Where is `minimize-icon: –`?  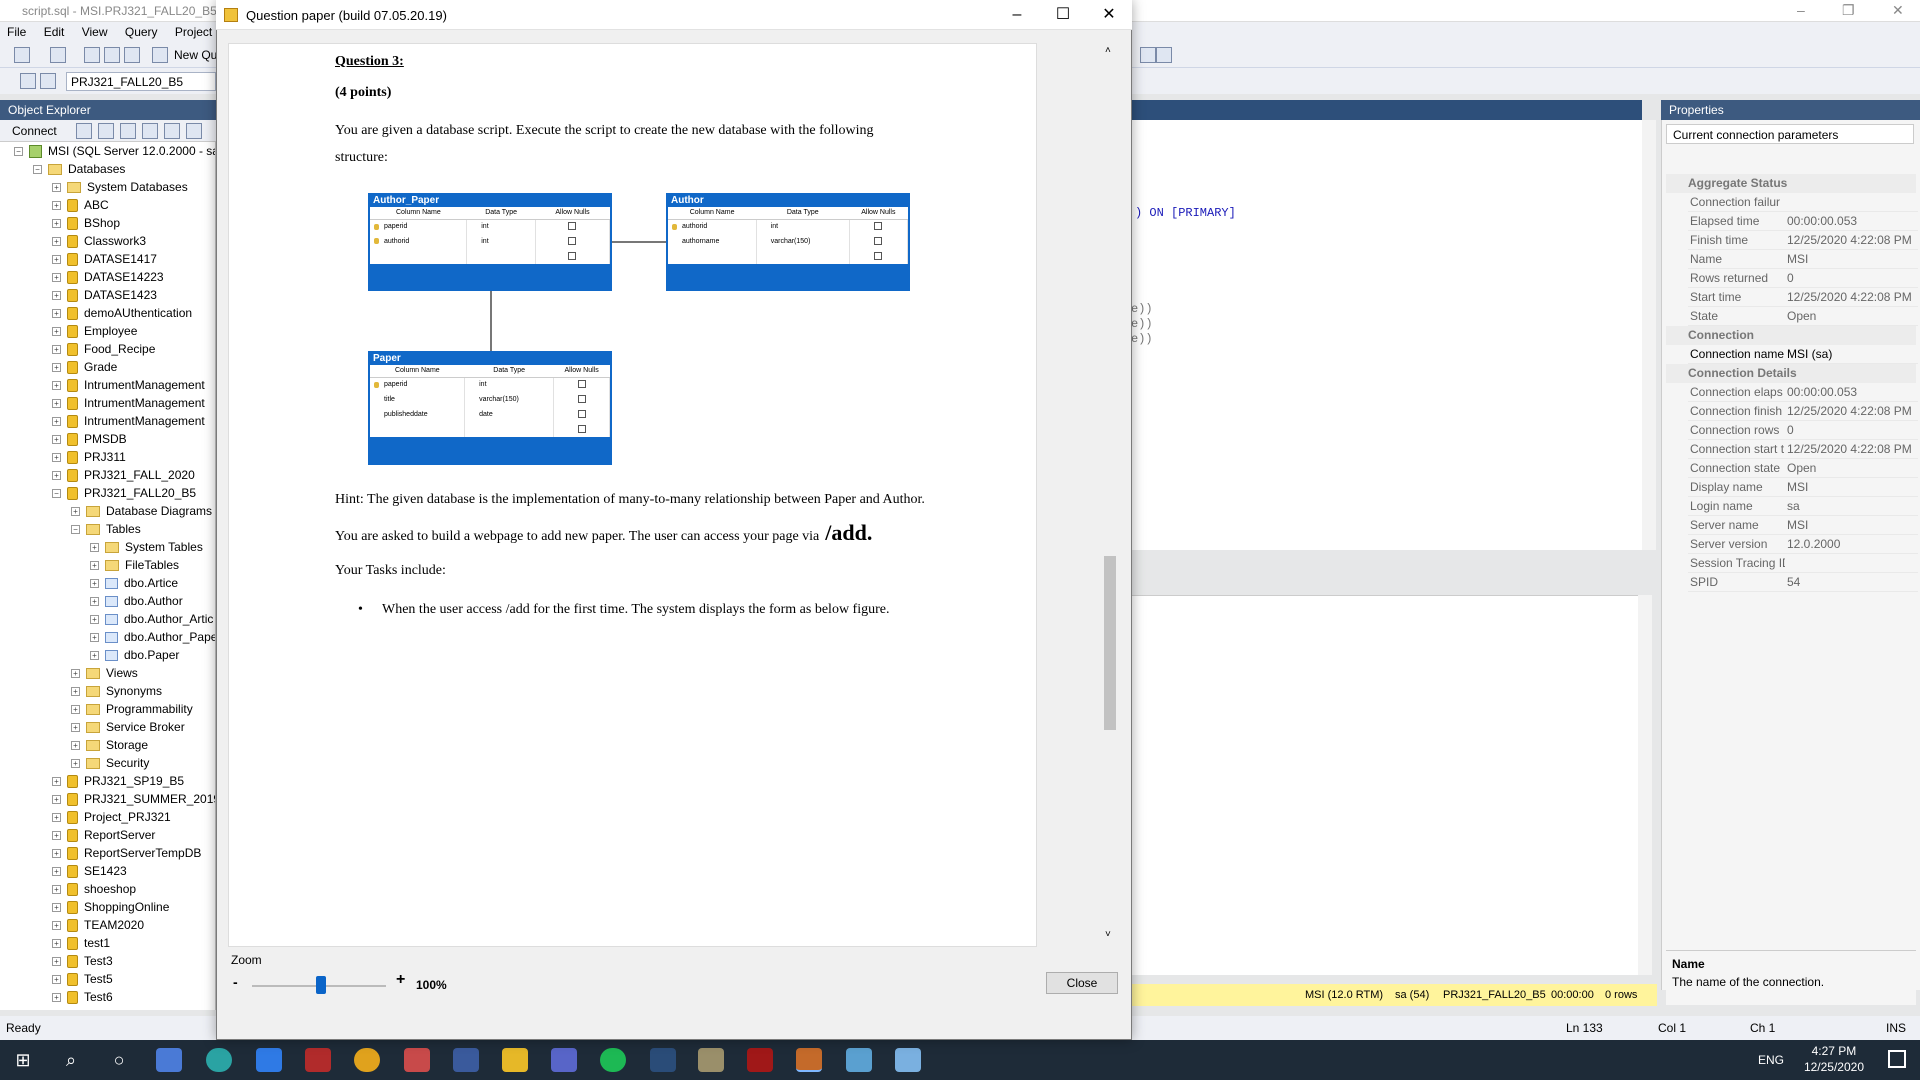 minimize-icon: – is located at coordinates (1017, 15).